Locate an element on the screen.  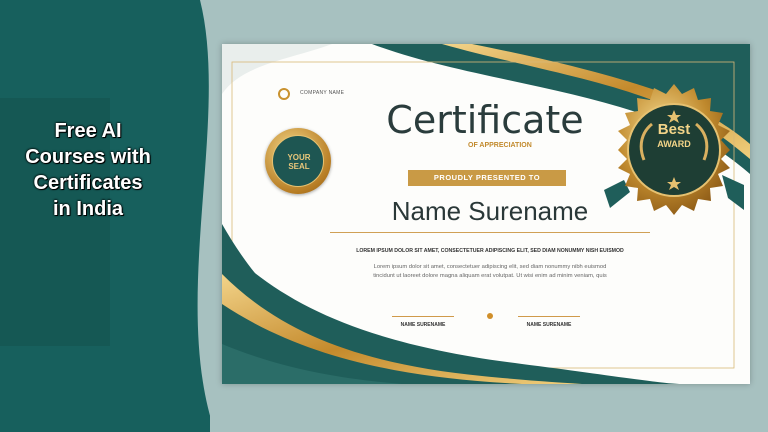
seal-text: YOUR SEAL is located at coordinates (299, 162).